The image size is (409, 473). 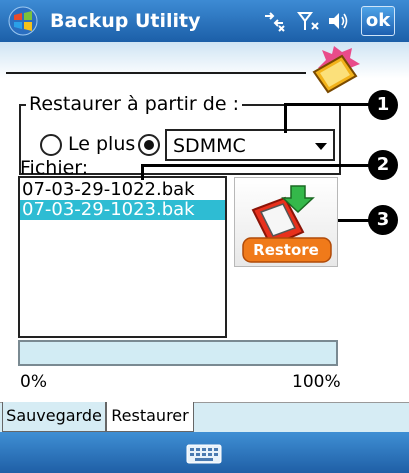 What do you see at coordinates (250, 145) in the screenshot?
I see `storage-select: SDMMC` at bounding box center [250, 145].